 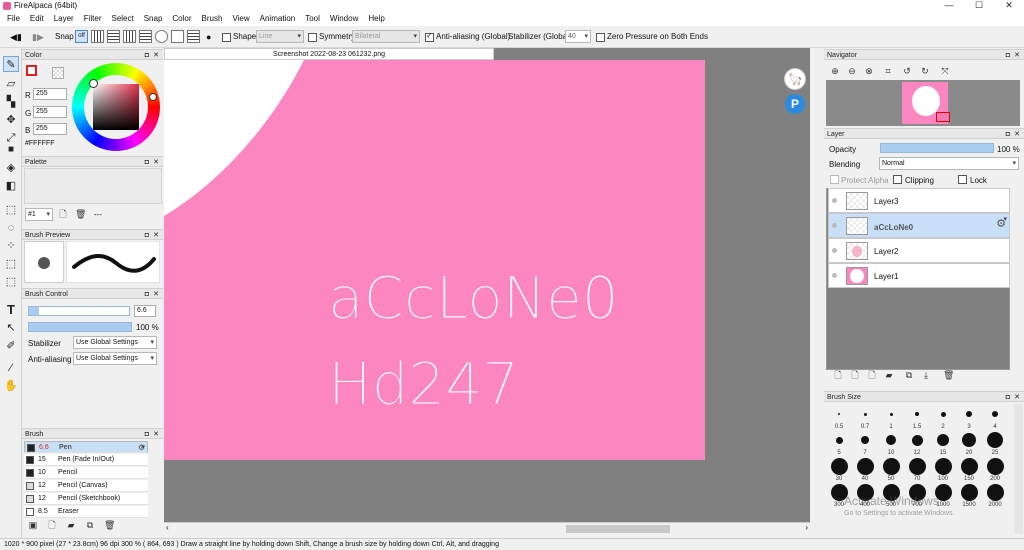 I want to click on antialias-checkbox, so click(x=429, y=36).